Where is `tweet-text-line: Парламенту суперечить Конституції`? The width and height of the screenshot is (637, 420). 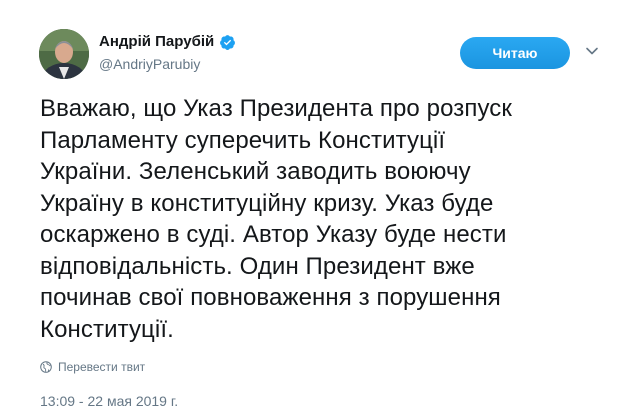 tweet-text-line: Парламенту суперечить Конституції is located at coordinates (243, 140).